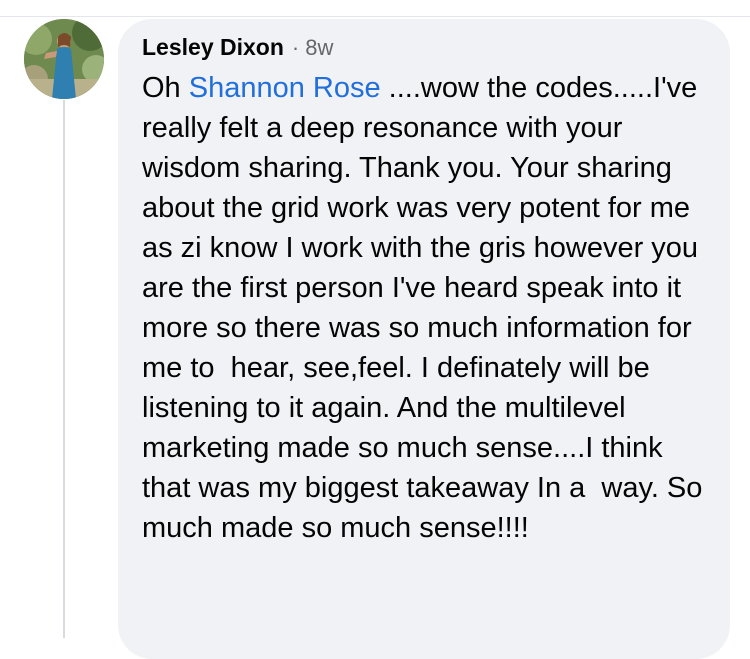 The image size is (750, 659). What do you see at coordinates (165, 88) in the screenshot?
I see `comment-text-prefix: Oh` at bounding box center [165, 88].